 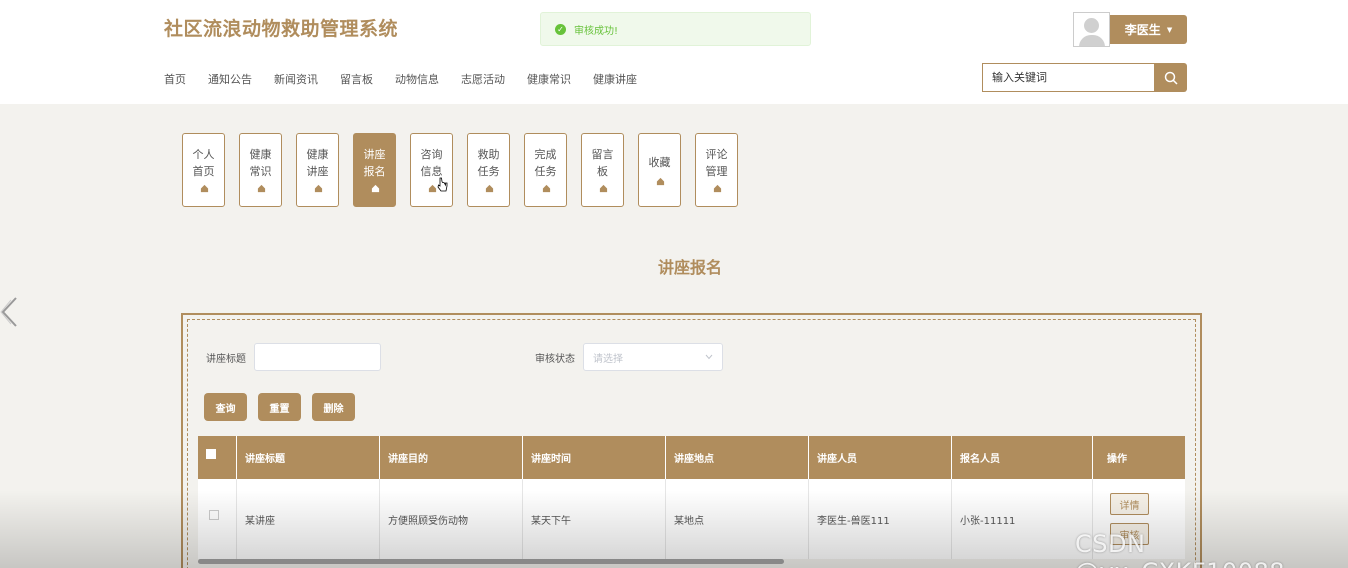 What do you see at coordinates (659, 170) in the screenshot?
I see `tile-favorites: 收藏` at bounding box center [659, 170].